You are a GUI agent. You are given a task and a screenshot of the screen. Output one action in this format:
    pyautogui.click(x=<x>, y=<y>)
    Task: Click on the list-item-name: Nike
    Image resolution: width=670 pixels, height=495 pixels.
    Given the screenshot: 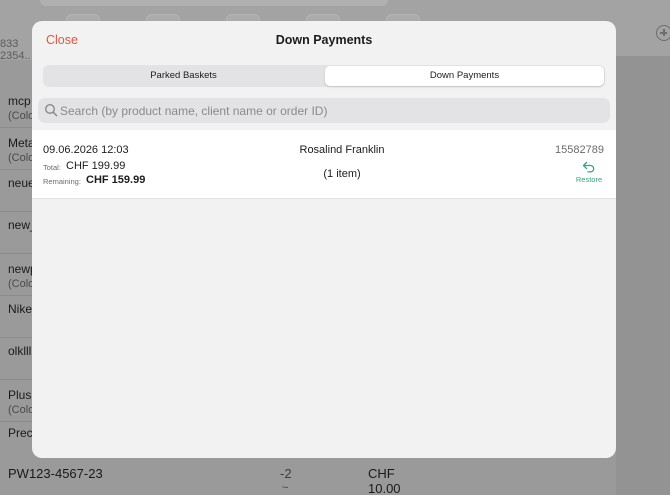 What is the action you would take?
    pyautogui.click(x=20, y=309)
    